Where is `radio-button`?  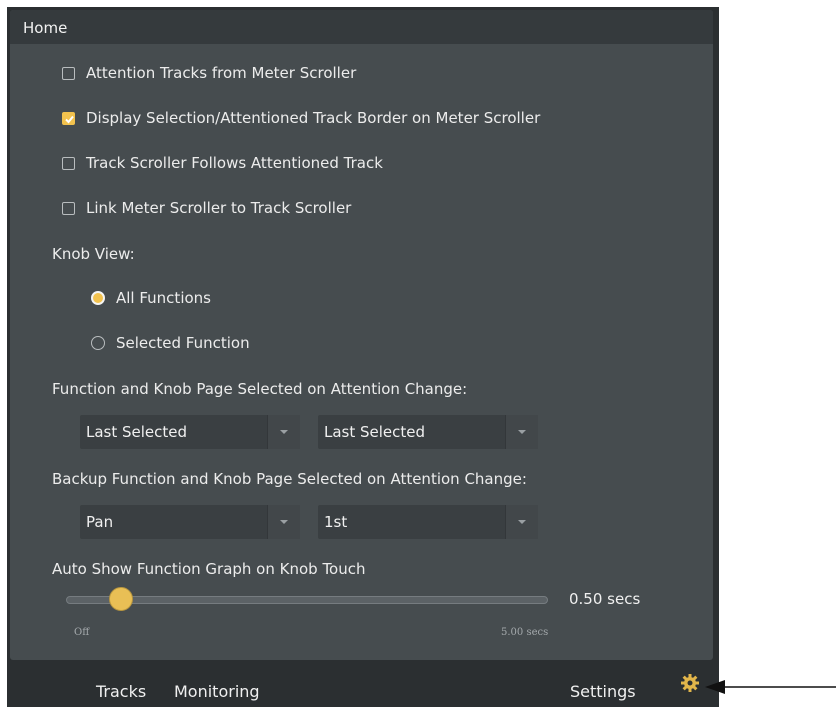 radio-button is located at coordinates (98, 343).